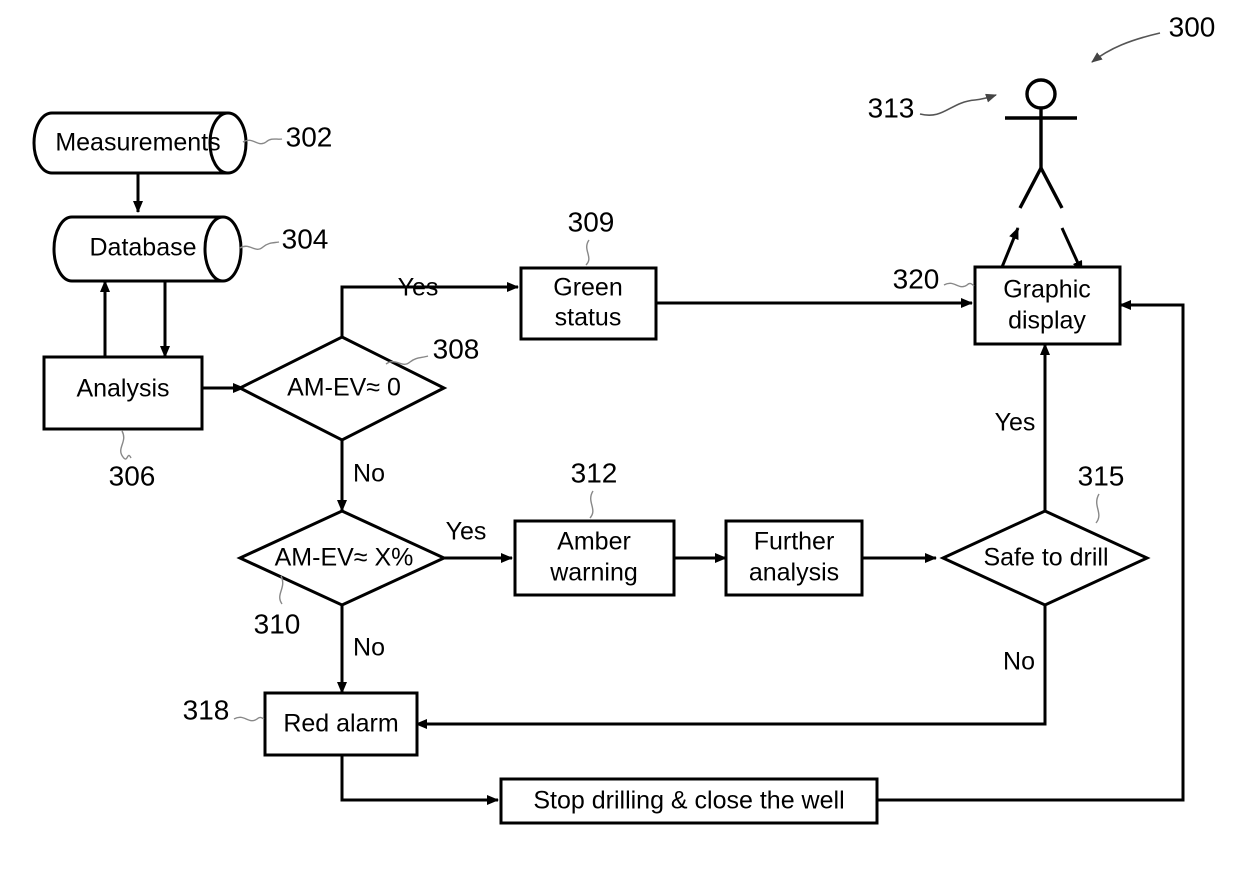 This screenshot has width=1240, height=870. I want to click on reference-320: 320, so click(916, 278).